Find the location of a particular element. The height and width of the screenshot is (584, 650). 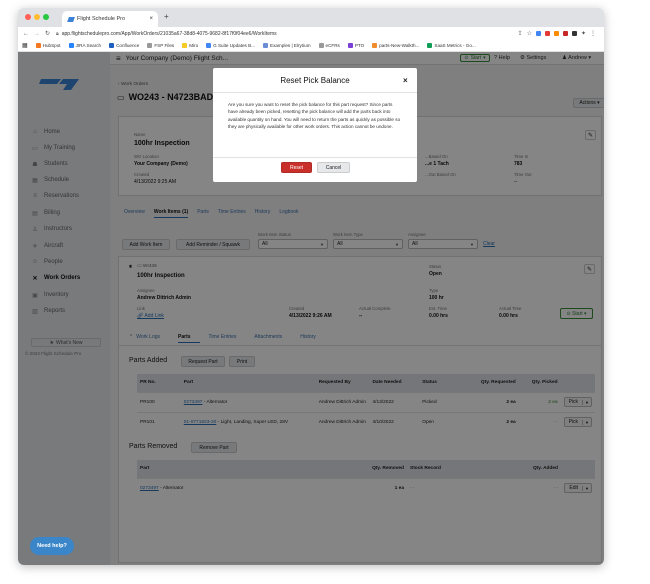

browser-tab: Flight Schedule Pro × is located at coordinates (110, 19).